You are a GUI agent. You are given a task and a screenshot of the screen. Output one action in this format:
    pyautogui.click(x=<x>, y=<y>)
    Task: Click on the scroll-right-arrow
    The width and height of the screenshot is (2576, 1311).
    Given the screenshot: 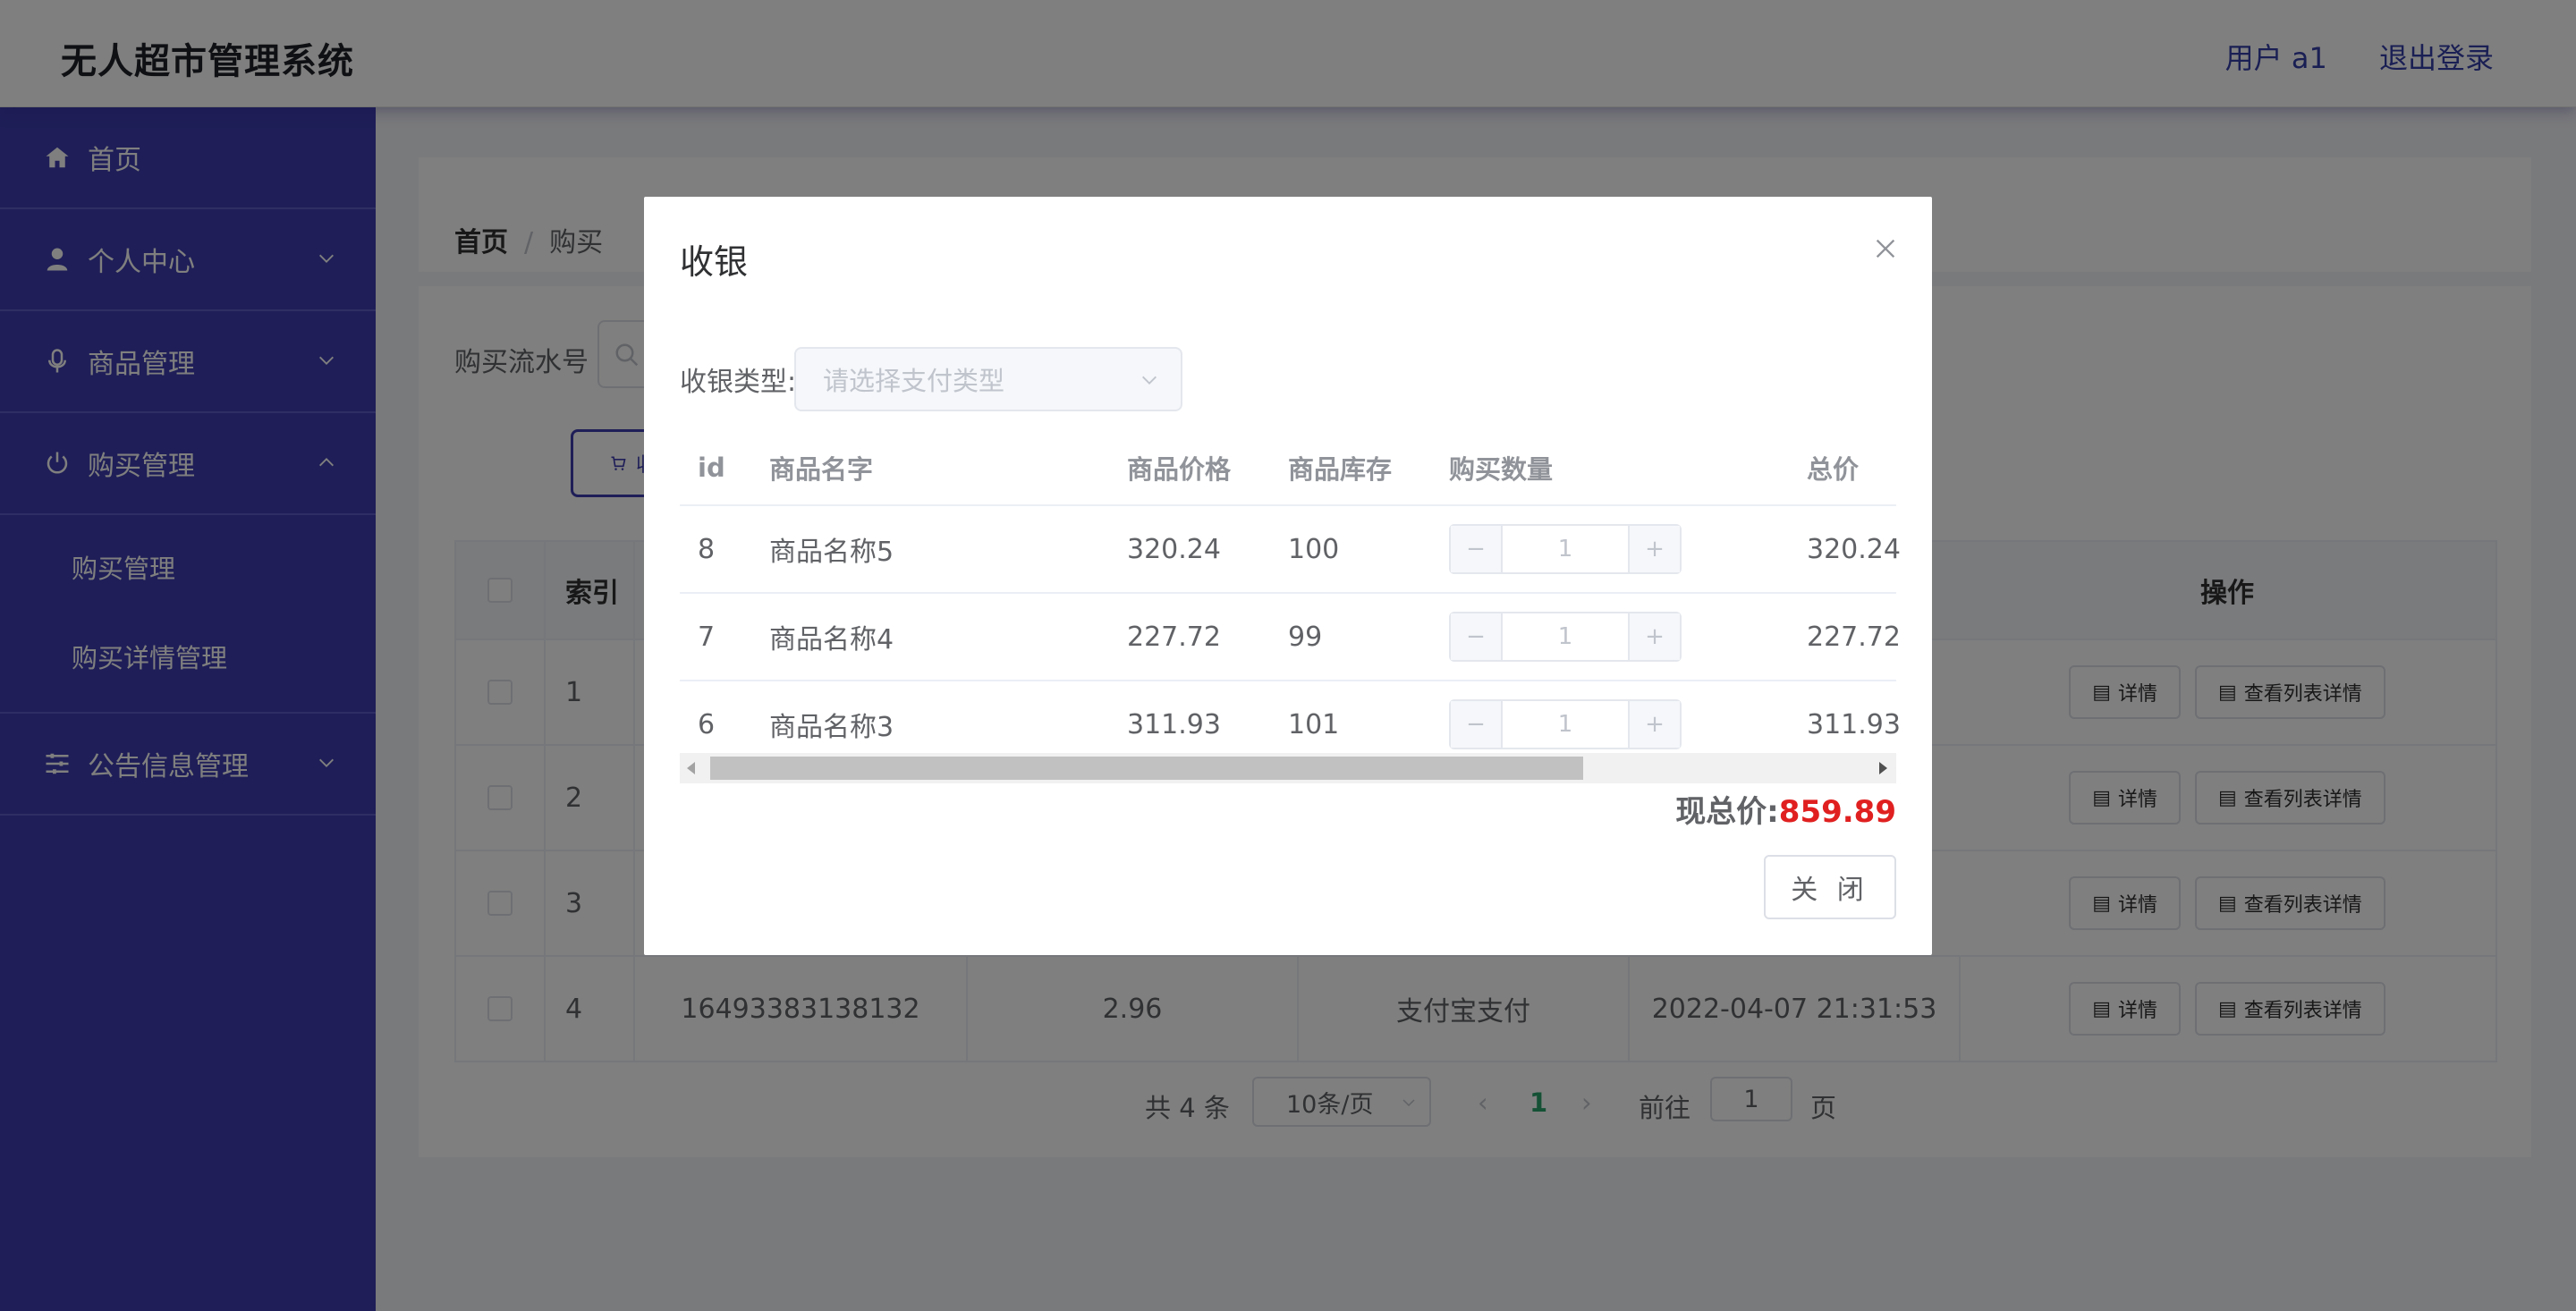 What is the action you would take?
    pyautogui.click(x=1883, y=768)
    